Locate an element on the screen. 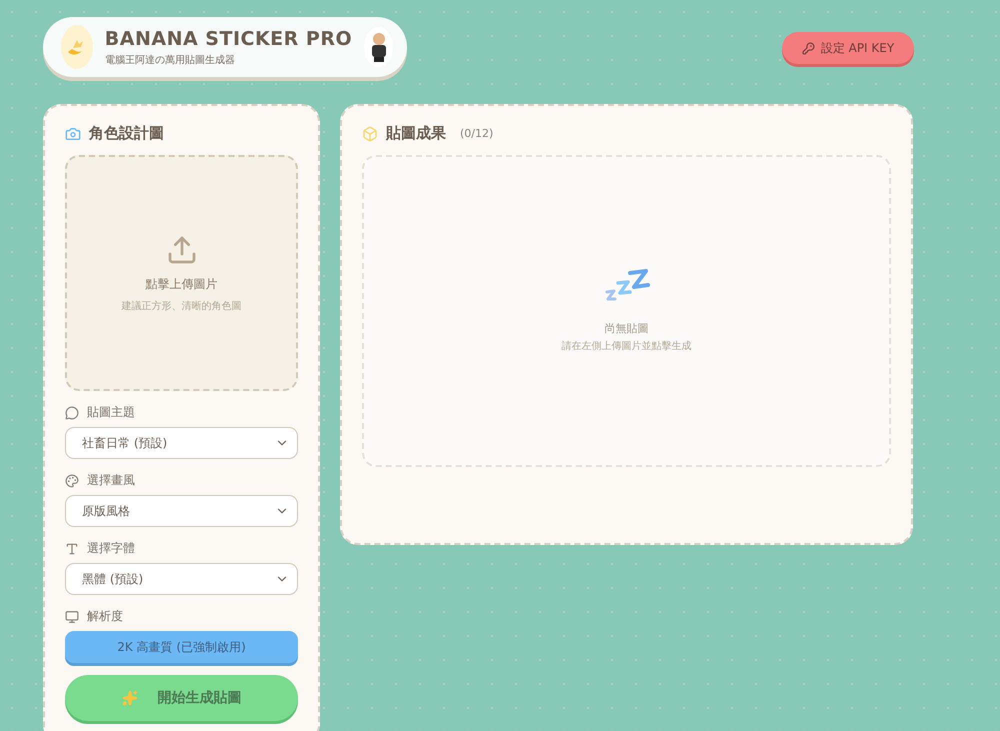  panel-title: 角色設計圖 is located at coordinates (126, 133).